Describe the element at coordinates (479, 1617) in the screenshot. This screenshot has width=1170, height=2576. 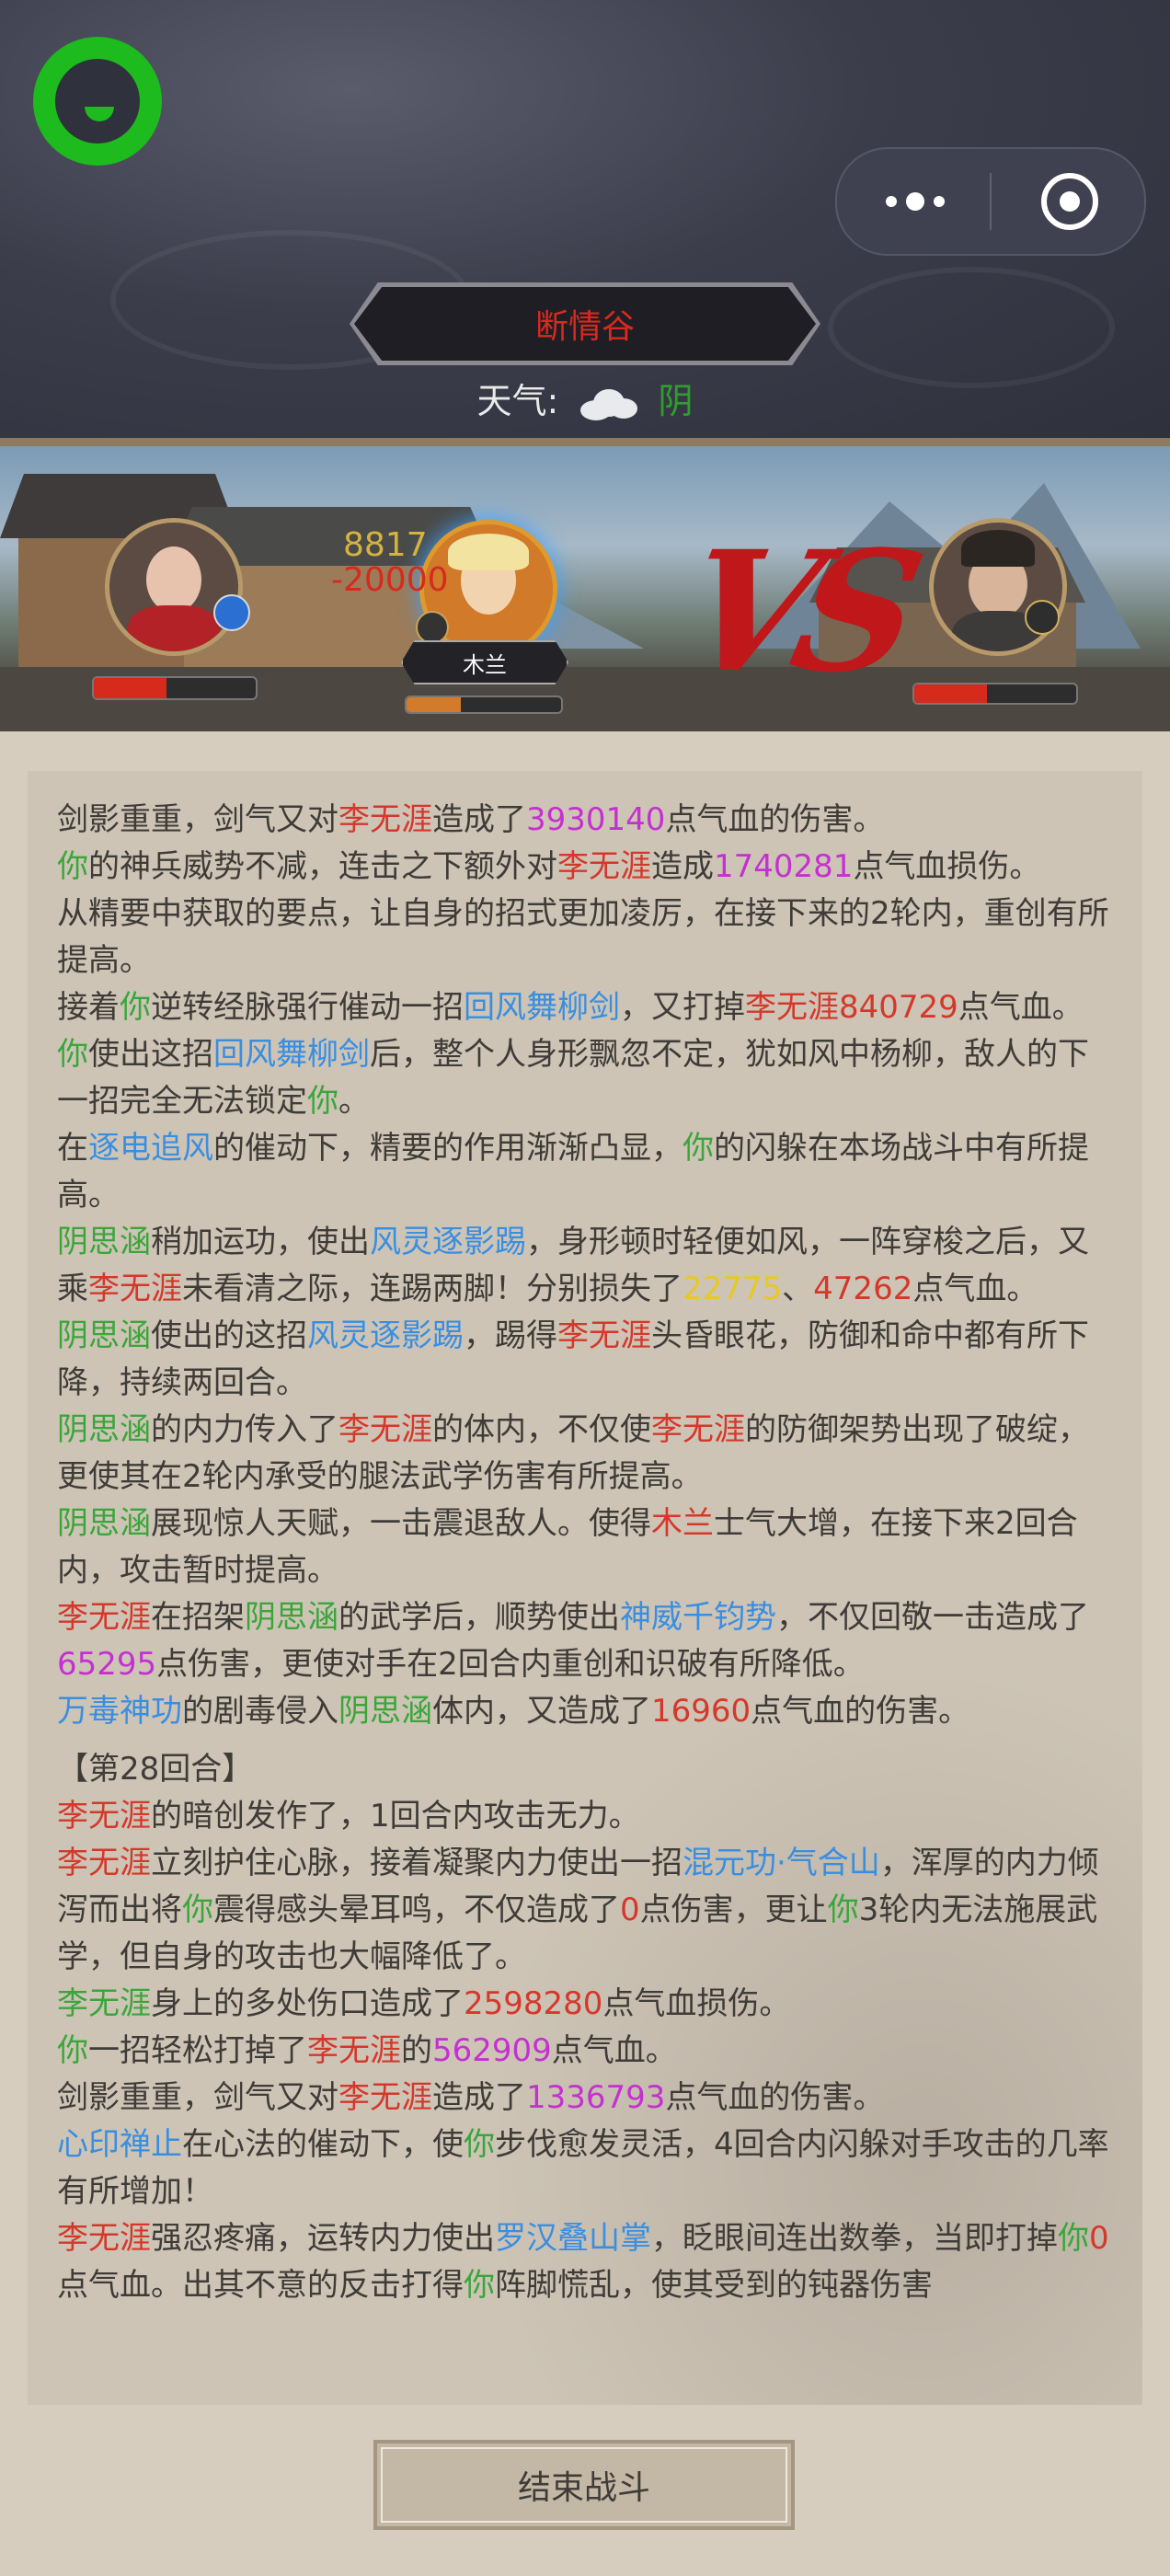
I see `log-text: 的武学后，顺势使出` at that location.